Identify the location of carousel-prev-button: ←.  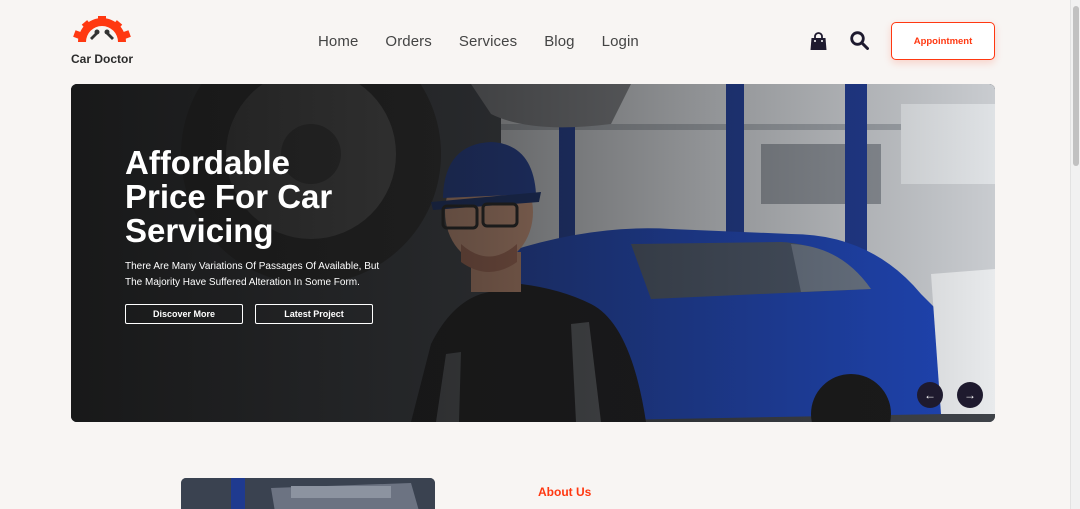
(930, 395).